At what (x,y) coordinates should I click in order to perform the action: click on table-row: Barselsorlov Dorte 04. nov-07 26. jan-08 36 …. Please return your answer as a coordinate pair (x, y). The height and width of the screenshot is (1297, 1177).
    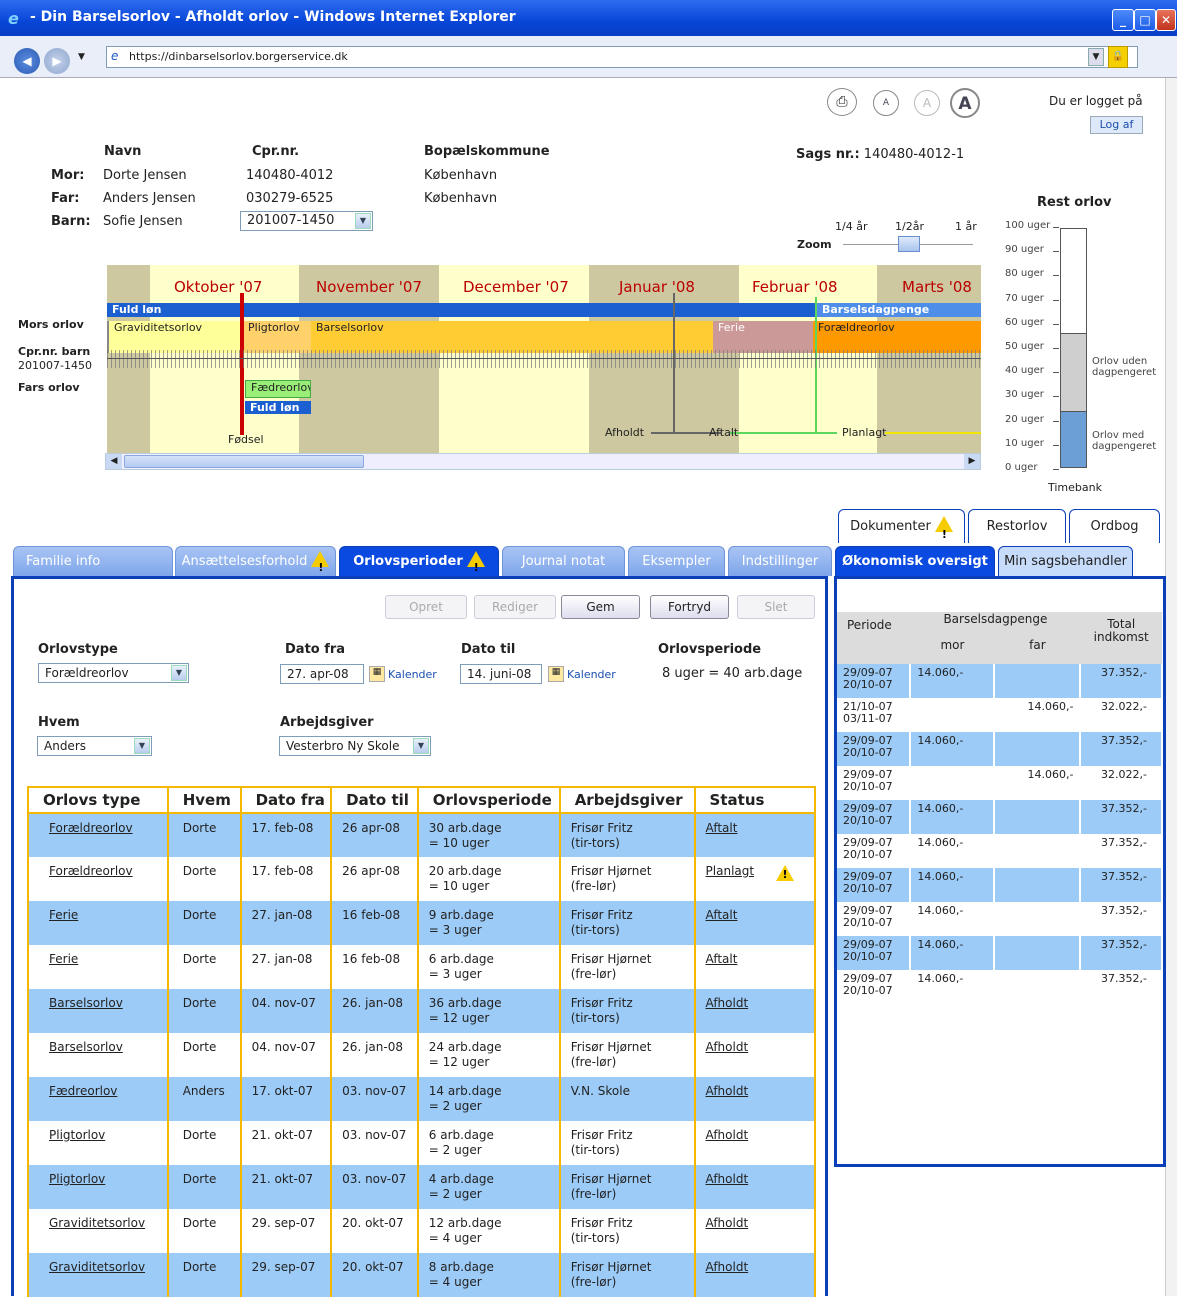
    Looking at the image, I should click on (421, 1011).